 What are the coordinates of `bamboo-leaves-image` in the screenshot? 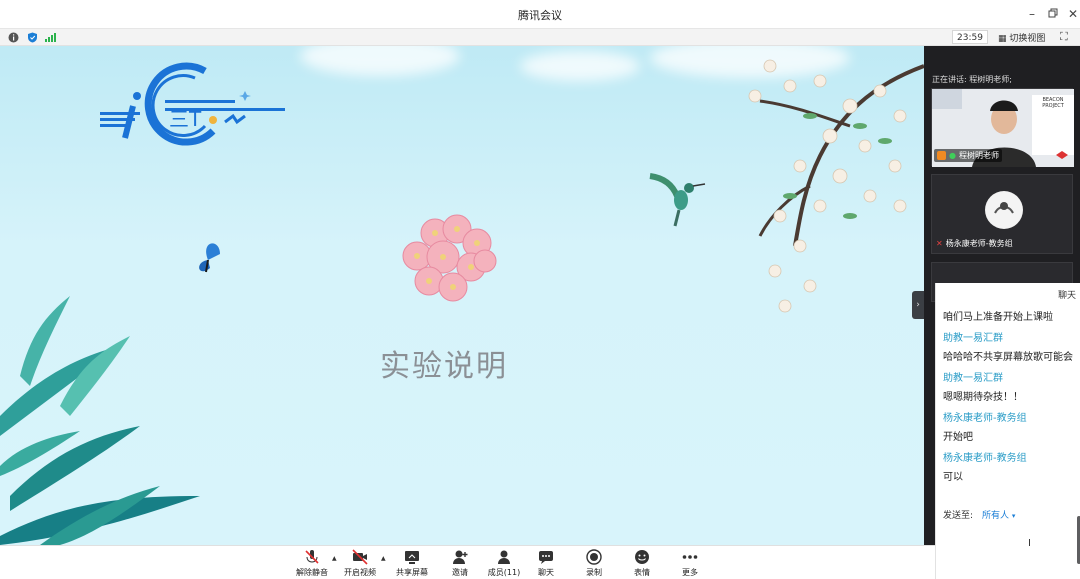 It's located at (100, 420).